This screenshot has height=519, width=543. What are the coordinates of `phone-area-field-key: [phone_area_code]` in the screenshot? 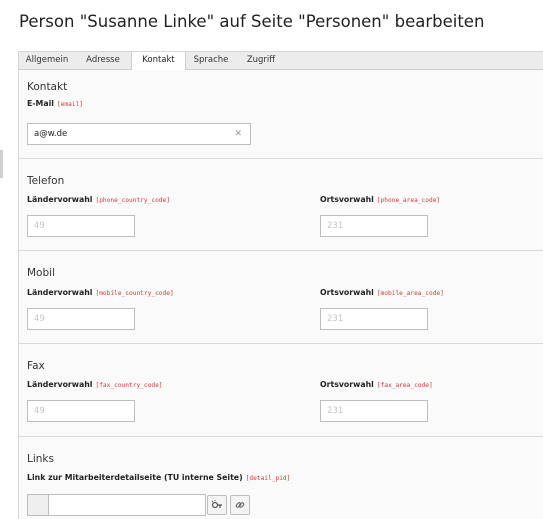 It's located at (408, 200).